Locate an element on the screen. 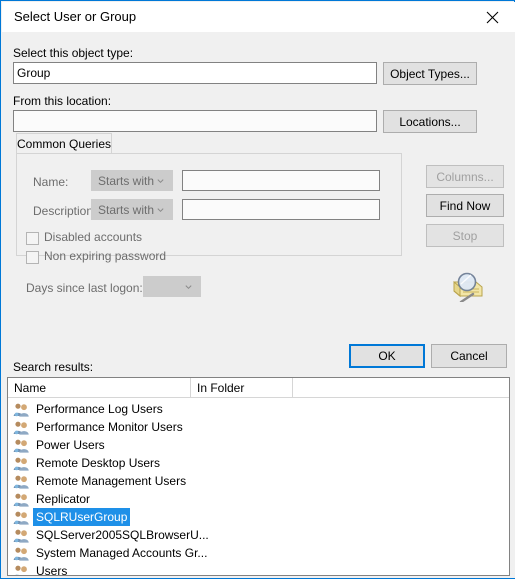 Image resolution: width=515 pixels, height=579 pixels. table-cell-name: Power Users is located at coordinates (70, 445).